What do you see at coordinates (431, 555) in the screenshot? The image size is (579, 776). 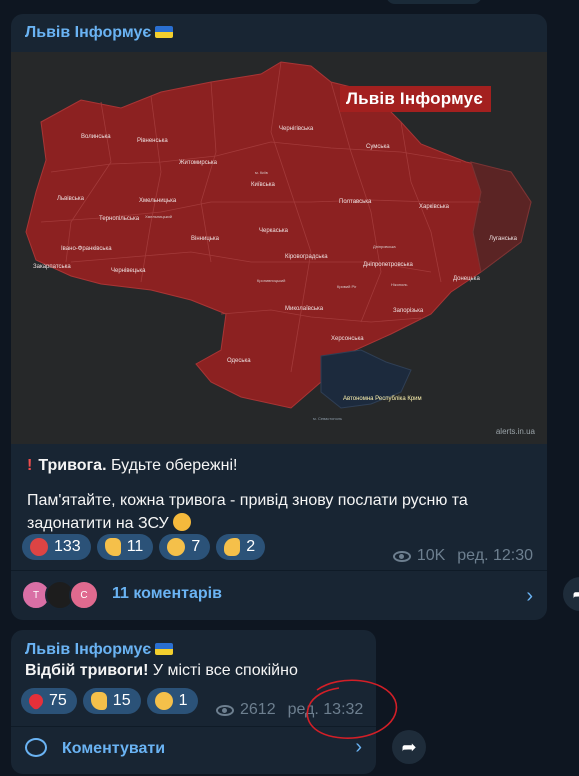 I see `view-count: 10K` at bounding box center [431, 555].